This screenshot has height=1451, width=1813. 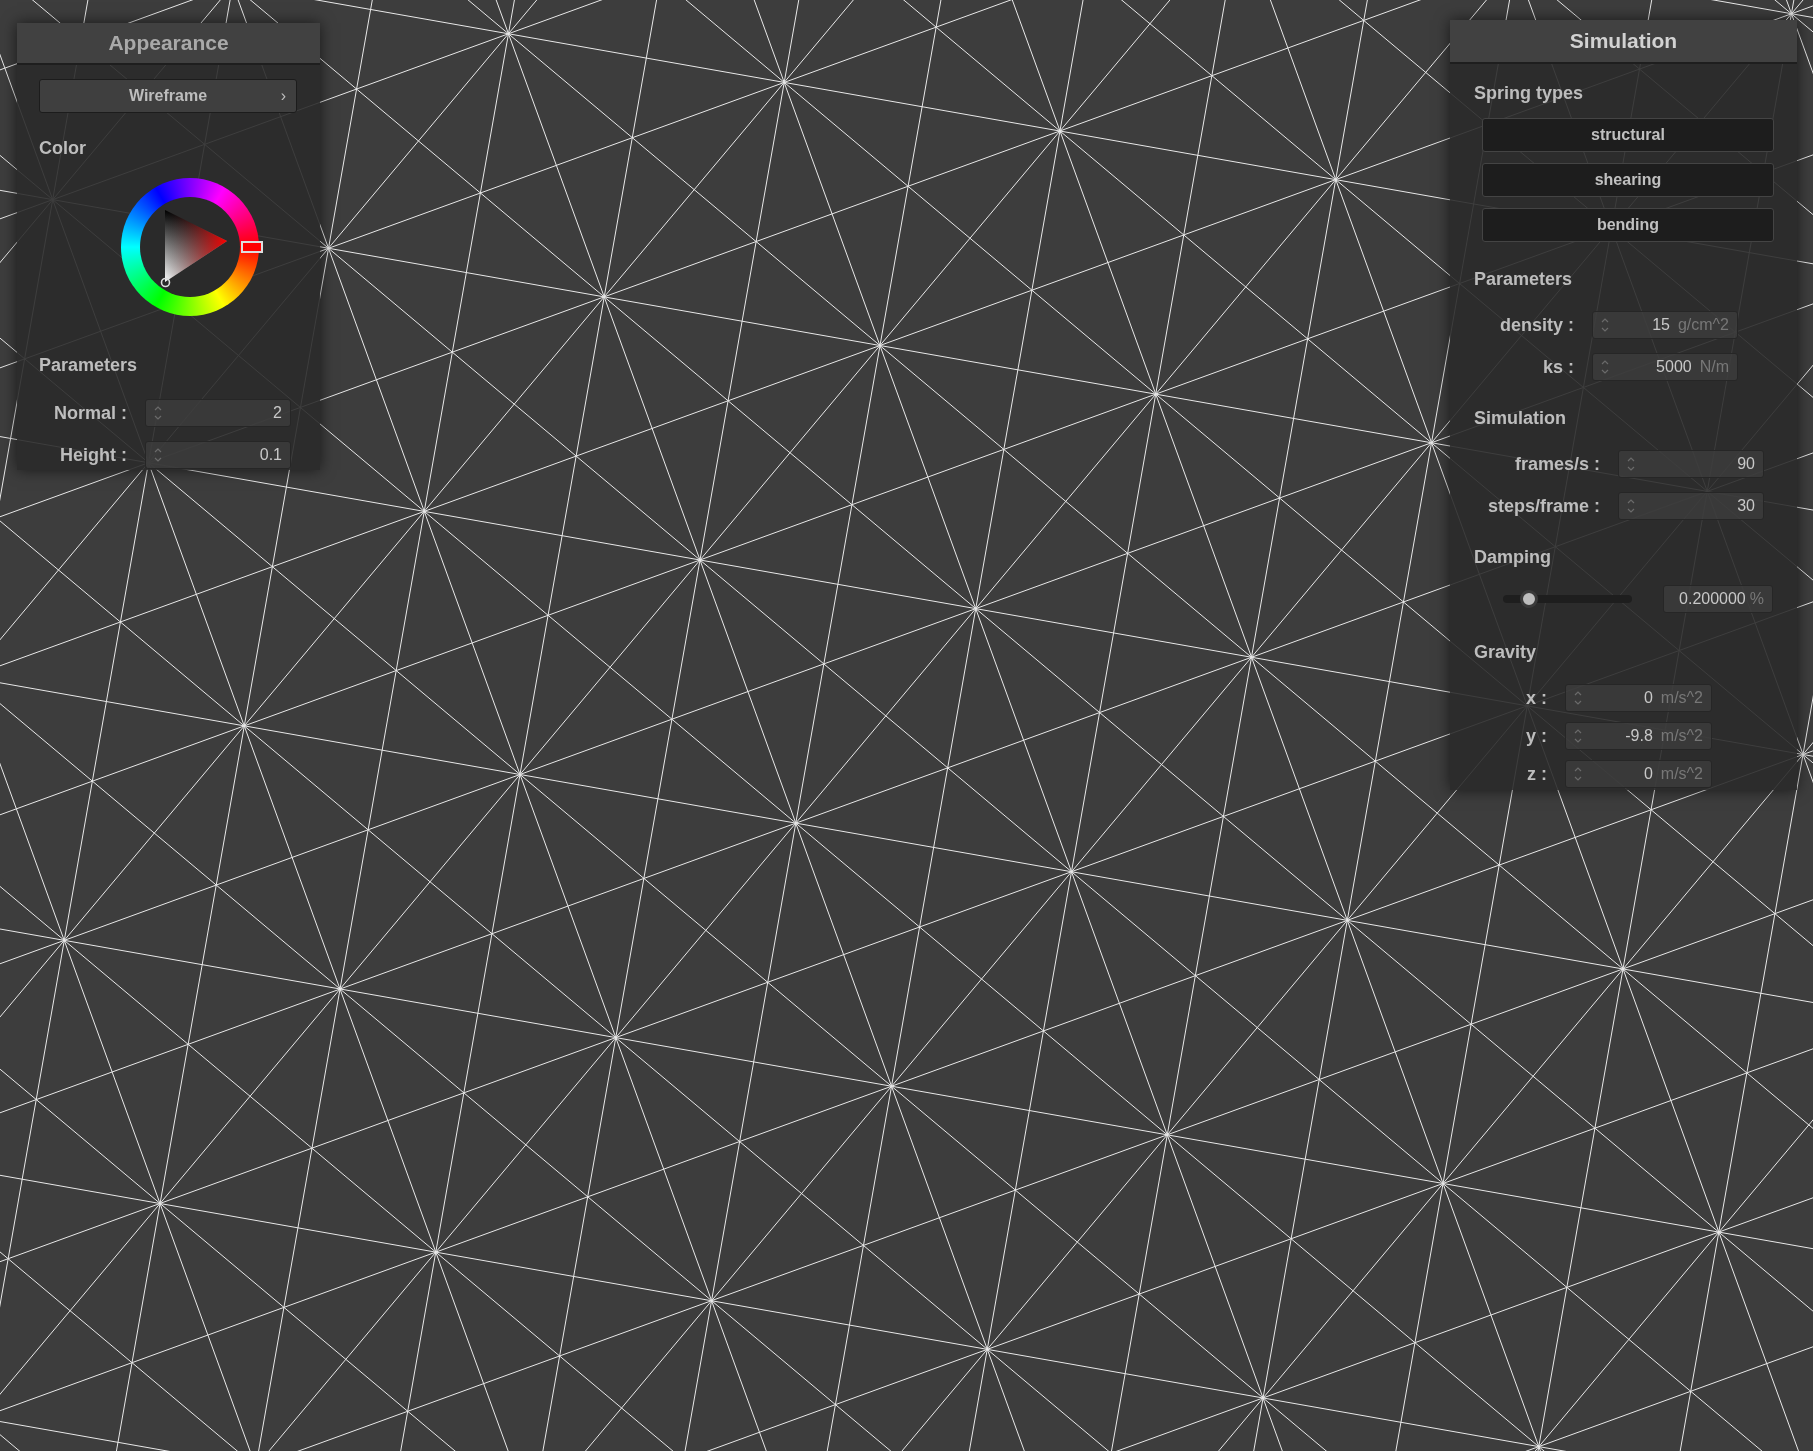 I want to click on number-field: -9.8 m/s^2, so click(x=1638, y=736).